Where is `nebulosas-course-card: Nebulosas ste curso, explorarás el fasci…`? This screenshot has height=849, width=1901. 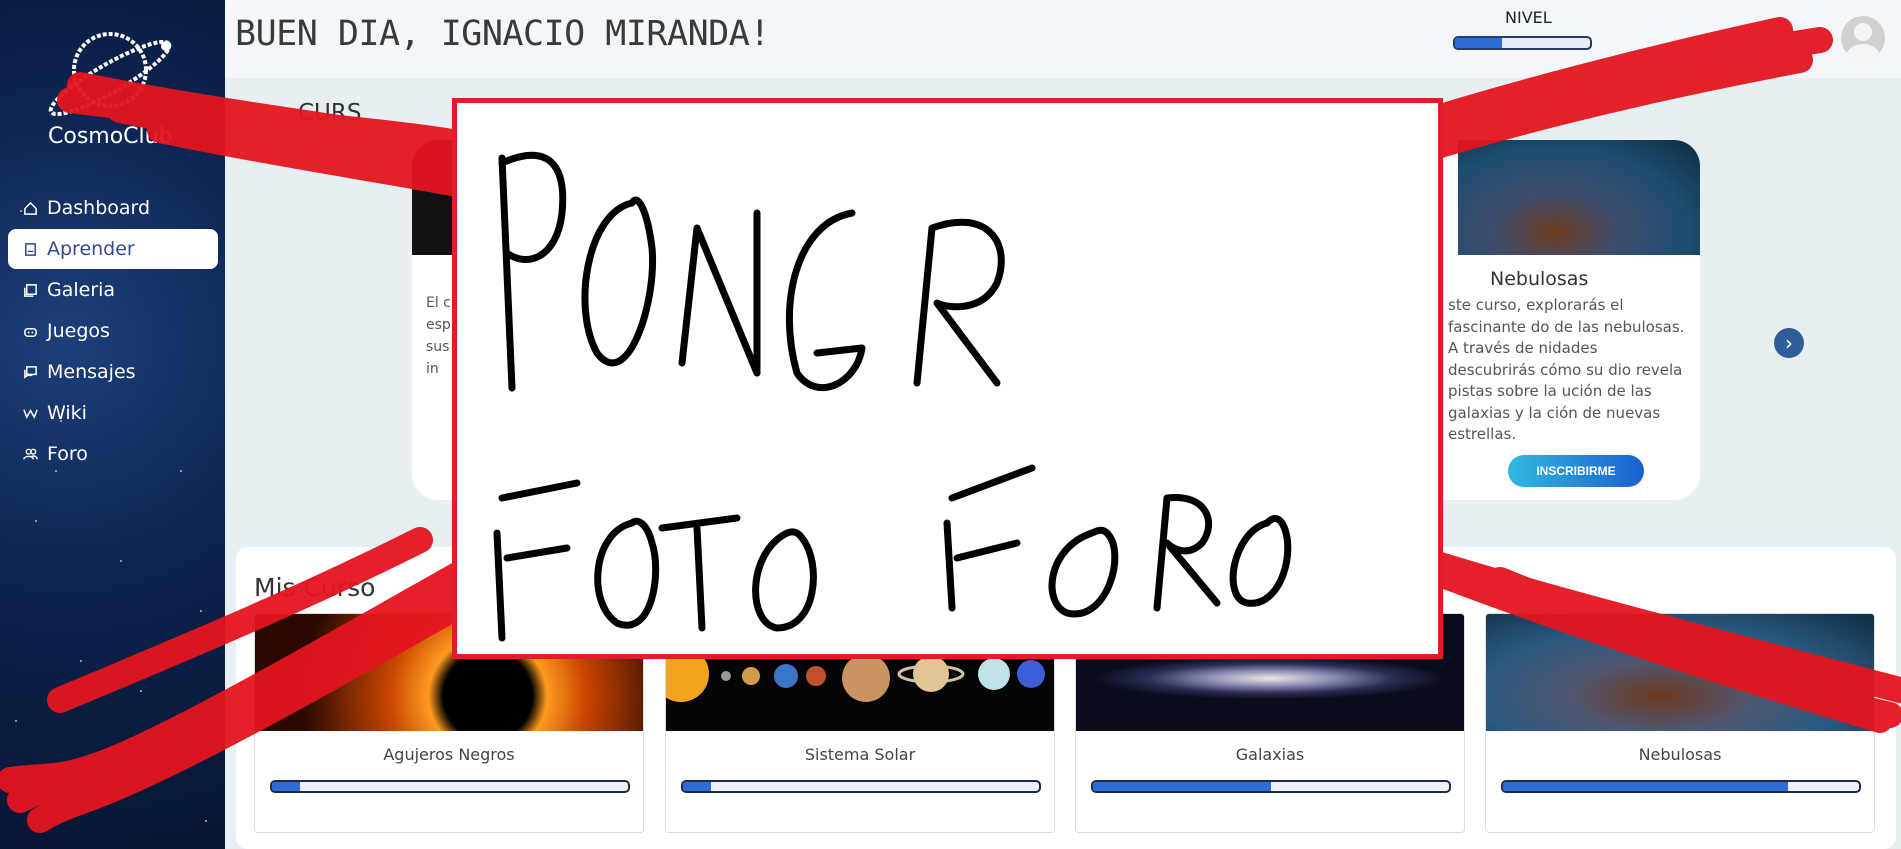 nebulosas-course-card: Nebulosas ste curso, explorarás el fasci… is located at coordinates (1569, 320).